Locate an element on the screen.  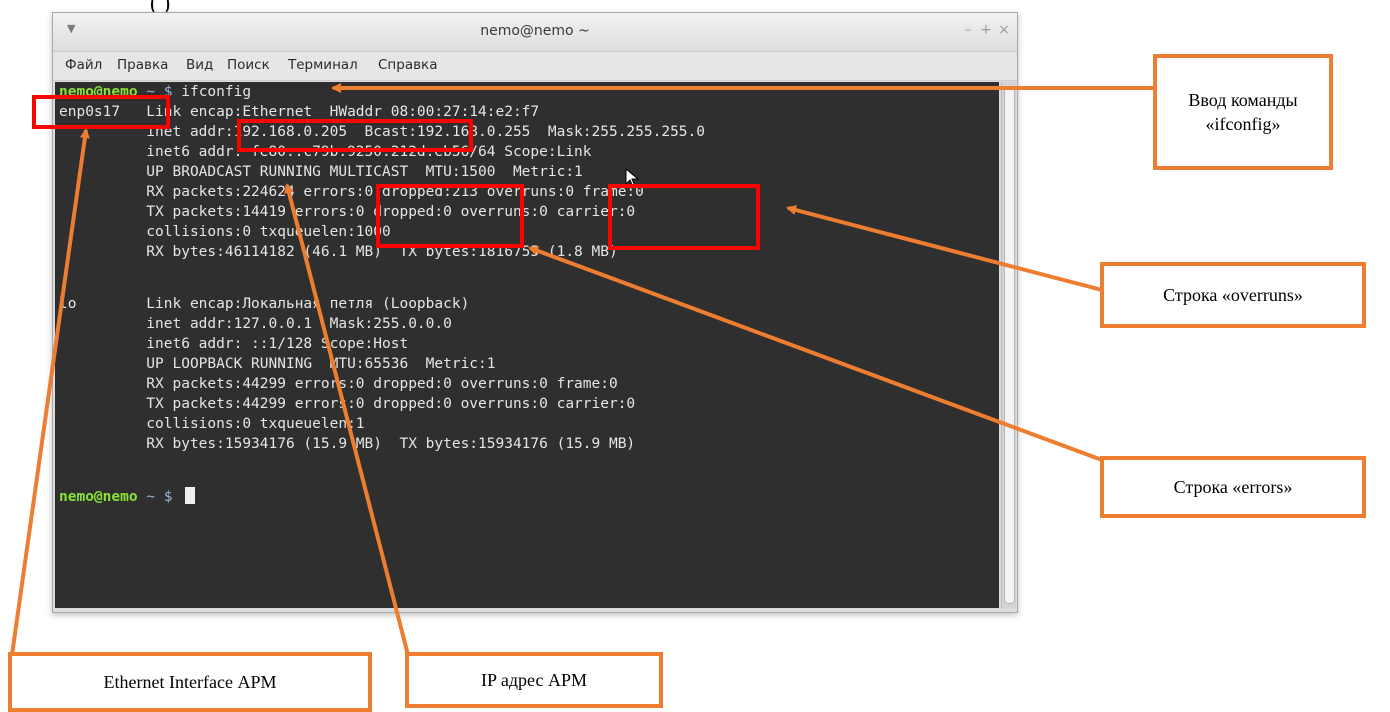
callout-errors: Строка «errors» is located at coordinates (1233, 487).